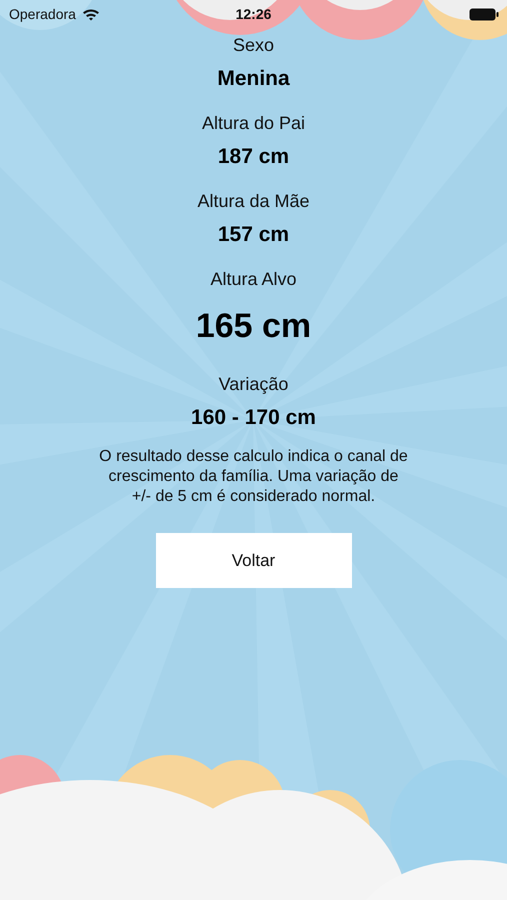  I want to click on clock-time: 12:26, so click(253, 14).